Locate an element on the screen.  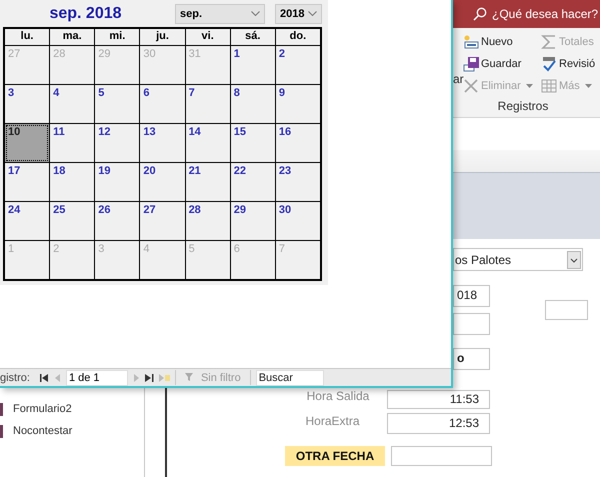
text-field: 12:53 is located at coordinates (438, 423).